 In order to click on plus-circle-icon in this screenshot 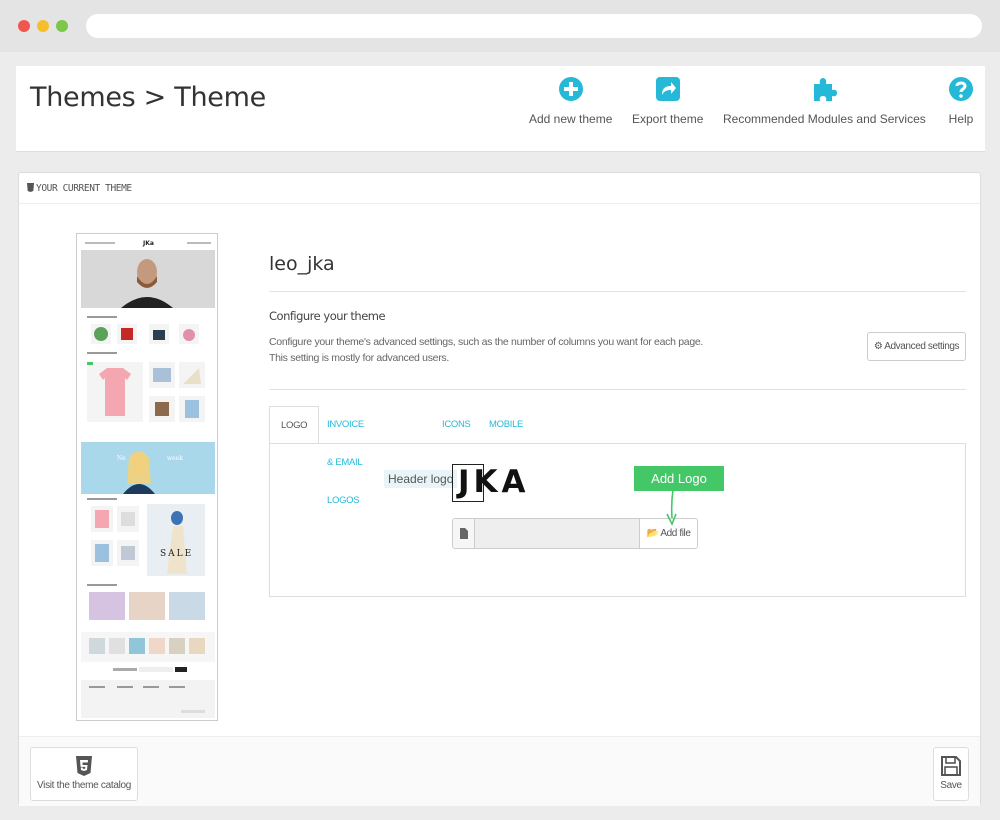, I will do `click(570, 89)`.